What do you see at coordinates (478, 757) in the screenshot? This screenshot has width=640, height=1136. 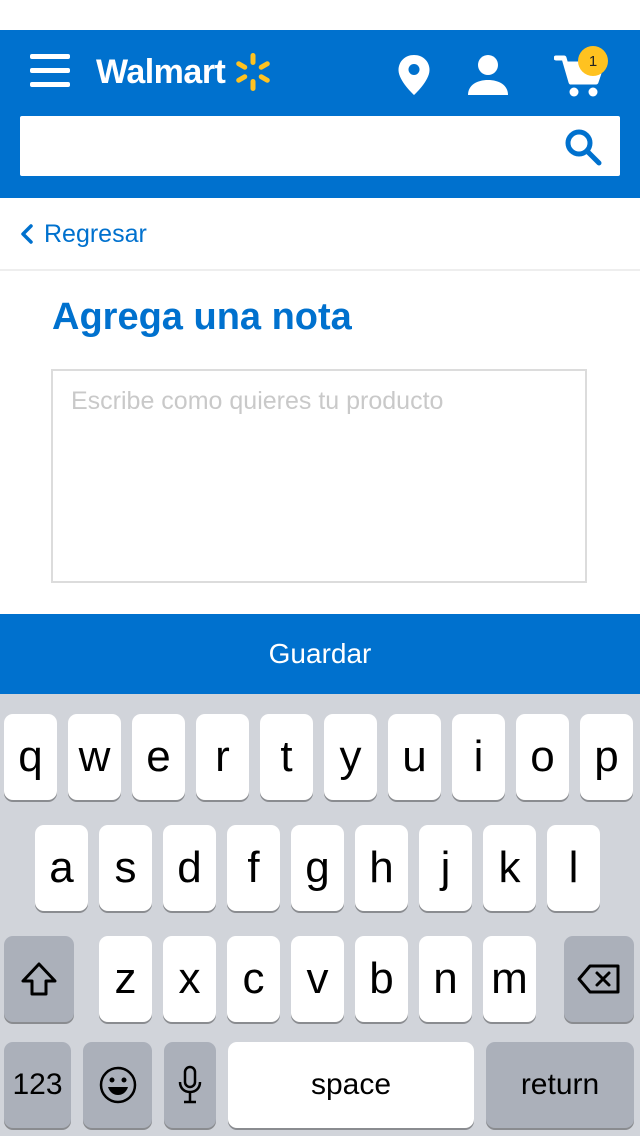 I see `key-i: i` at bounding box center [478, 757].